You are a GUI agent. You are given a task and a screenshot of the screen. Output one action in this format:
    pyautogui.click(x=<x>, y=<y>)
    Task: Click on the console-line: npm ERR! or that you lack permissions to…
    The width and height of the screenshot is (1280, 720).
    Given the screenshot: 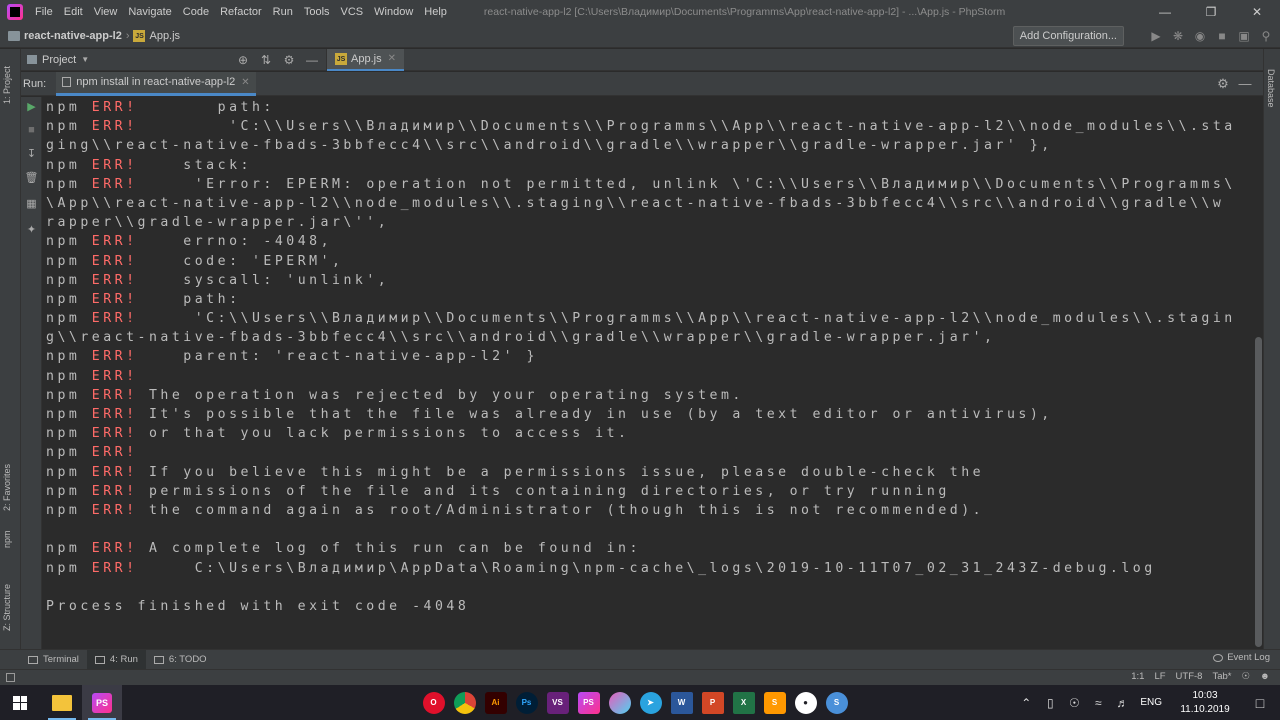 What is the action you would take?
    pyautogui.click(x=649, y=433)
    